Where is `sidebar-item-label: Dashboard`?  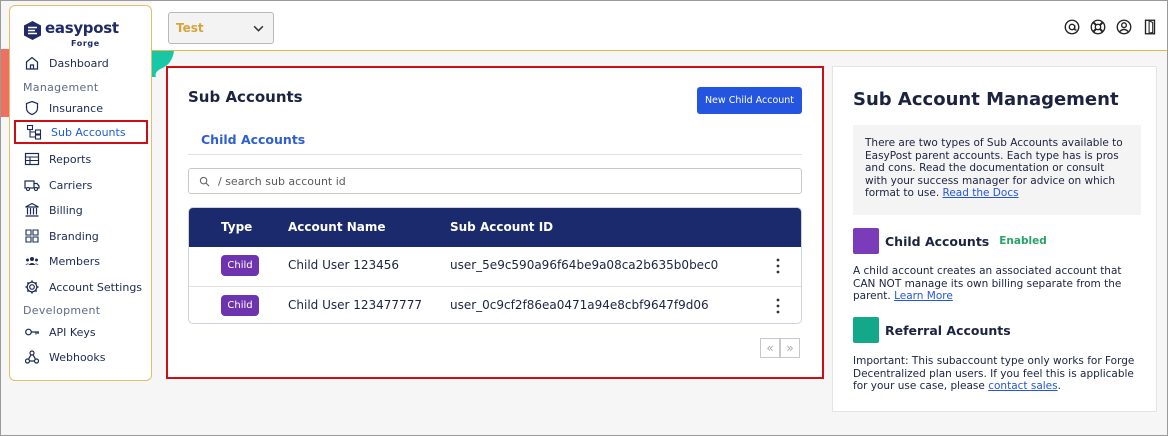 sidebar-item-label: Dashboard is located at coordinates (79, 63).